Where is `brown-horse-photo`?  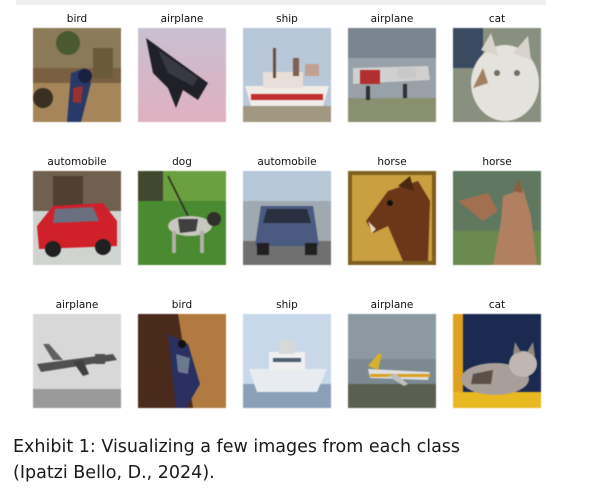
brown-horse-photo is located at coordinates (392, 218).